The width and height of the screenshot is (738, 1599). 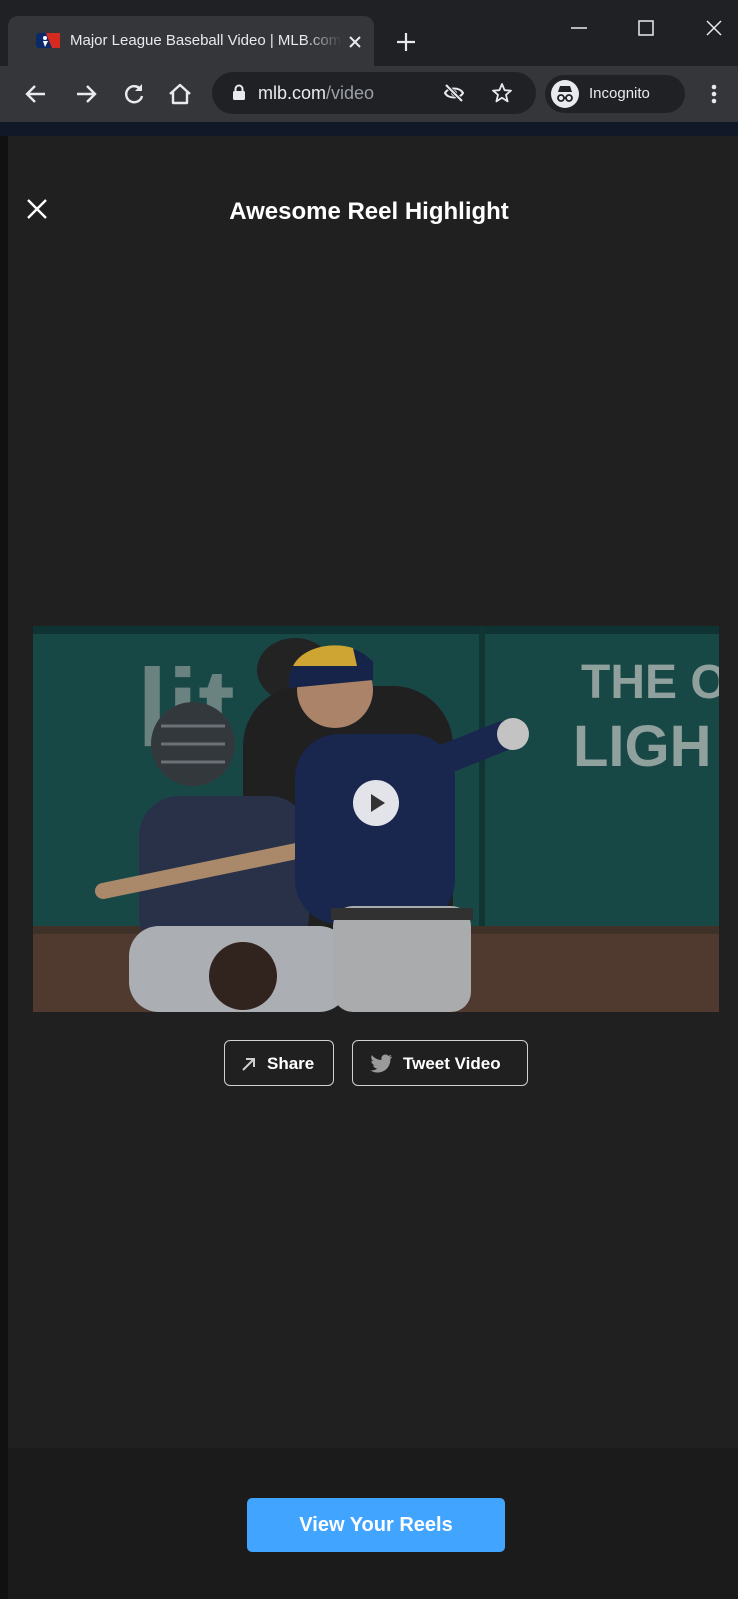 What do you see at coordinates (381, 1063) in the screenshot?
I see `twitter-bird-icon` at bounding box center [381, 1063].